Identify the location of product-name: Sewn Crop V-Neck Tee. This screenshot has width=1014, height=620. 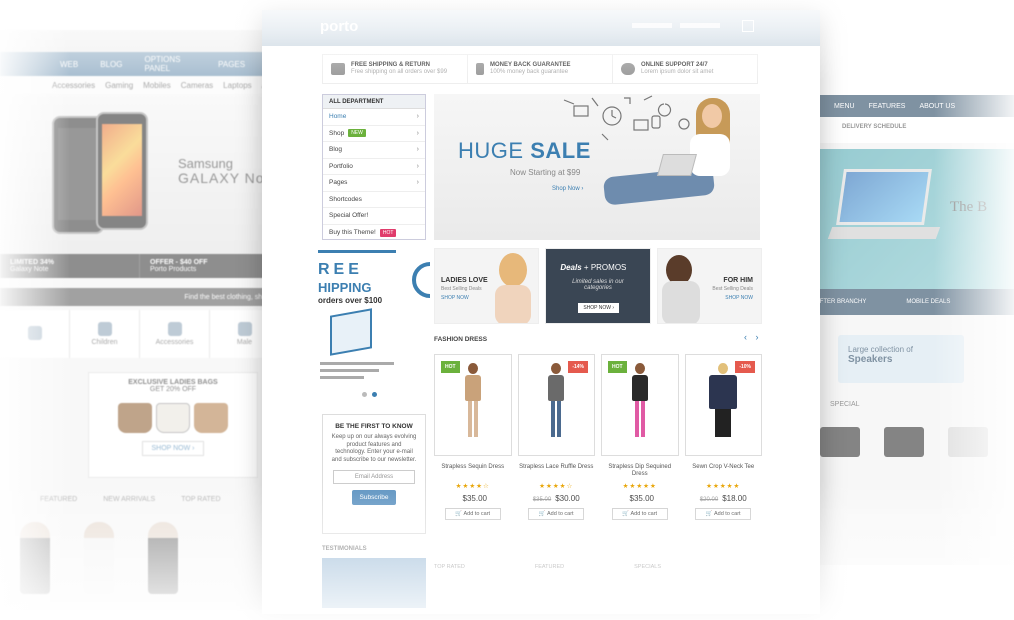
(724, 472).